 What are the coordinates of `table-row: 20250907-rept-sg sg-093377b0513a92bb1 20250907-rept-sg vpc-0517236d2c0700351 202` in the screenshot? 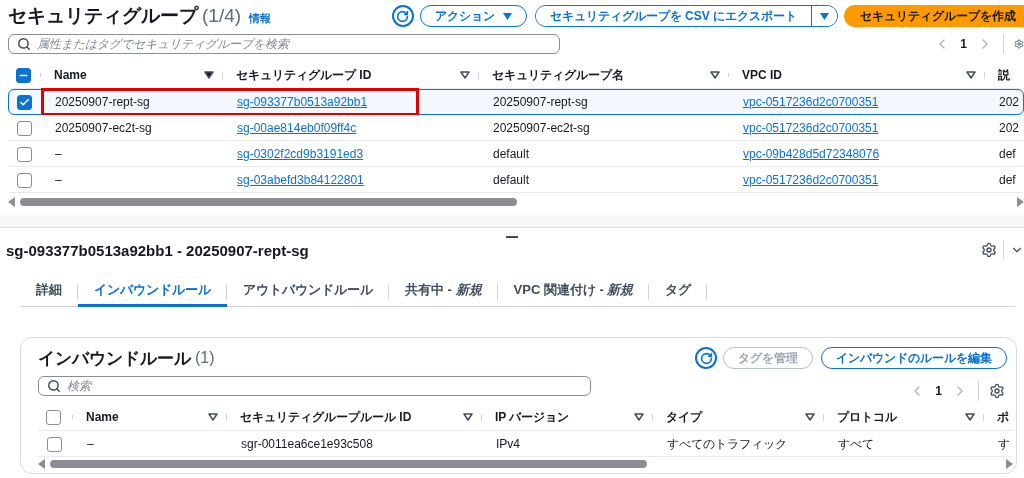 It's located at (516, 102).